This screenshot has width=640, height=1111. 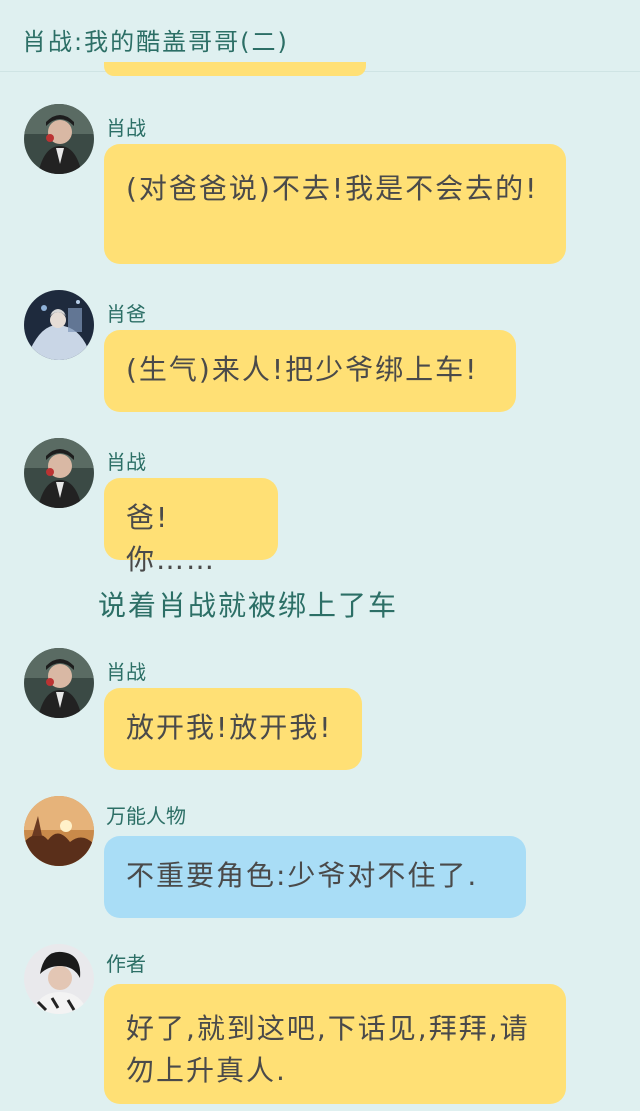 What do you see at coordinates (335, 1044) in the screenshot?
I see `message-bubble: 好了,就到这吧,下话见,拜拜,请勿上升真人.` at bounding box center [335, 1044].